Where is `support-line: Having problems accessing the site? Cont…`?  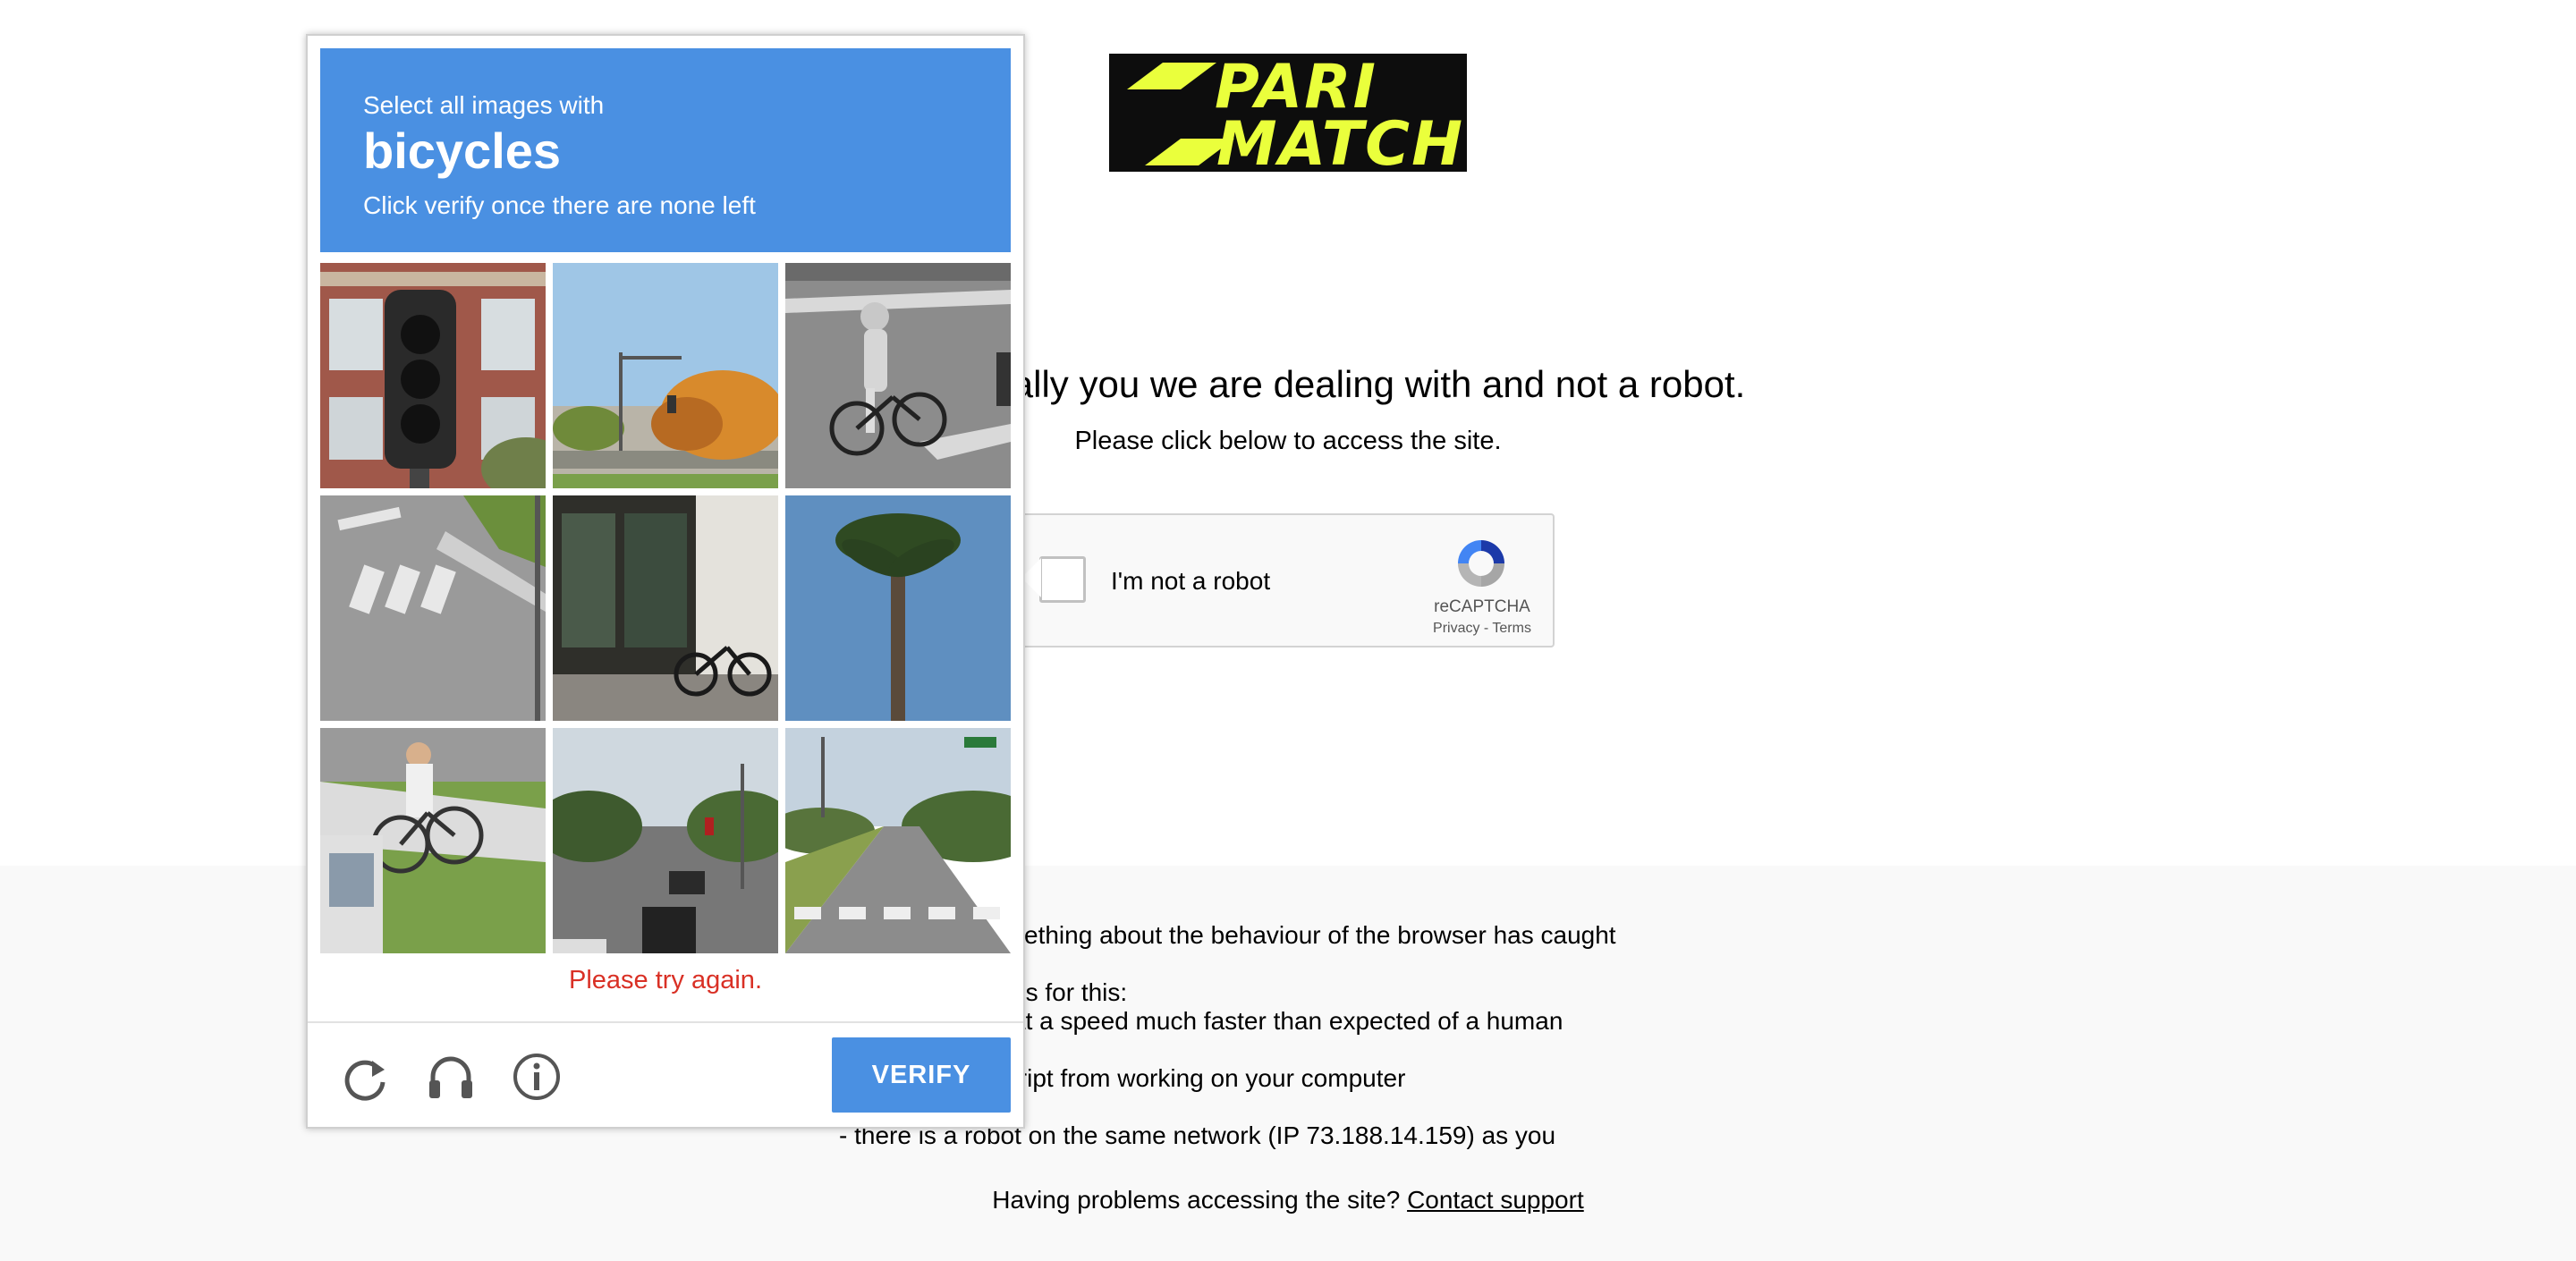 support-line: Having problems accessing the site? Cont… is located at coordinates (1288, 1200).